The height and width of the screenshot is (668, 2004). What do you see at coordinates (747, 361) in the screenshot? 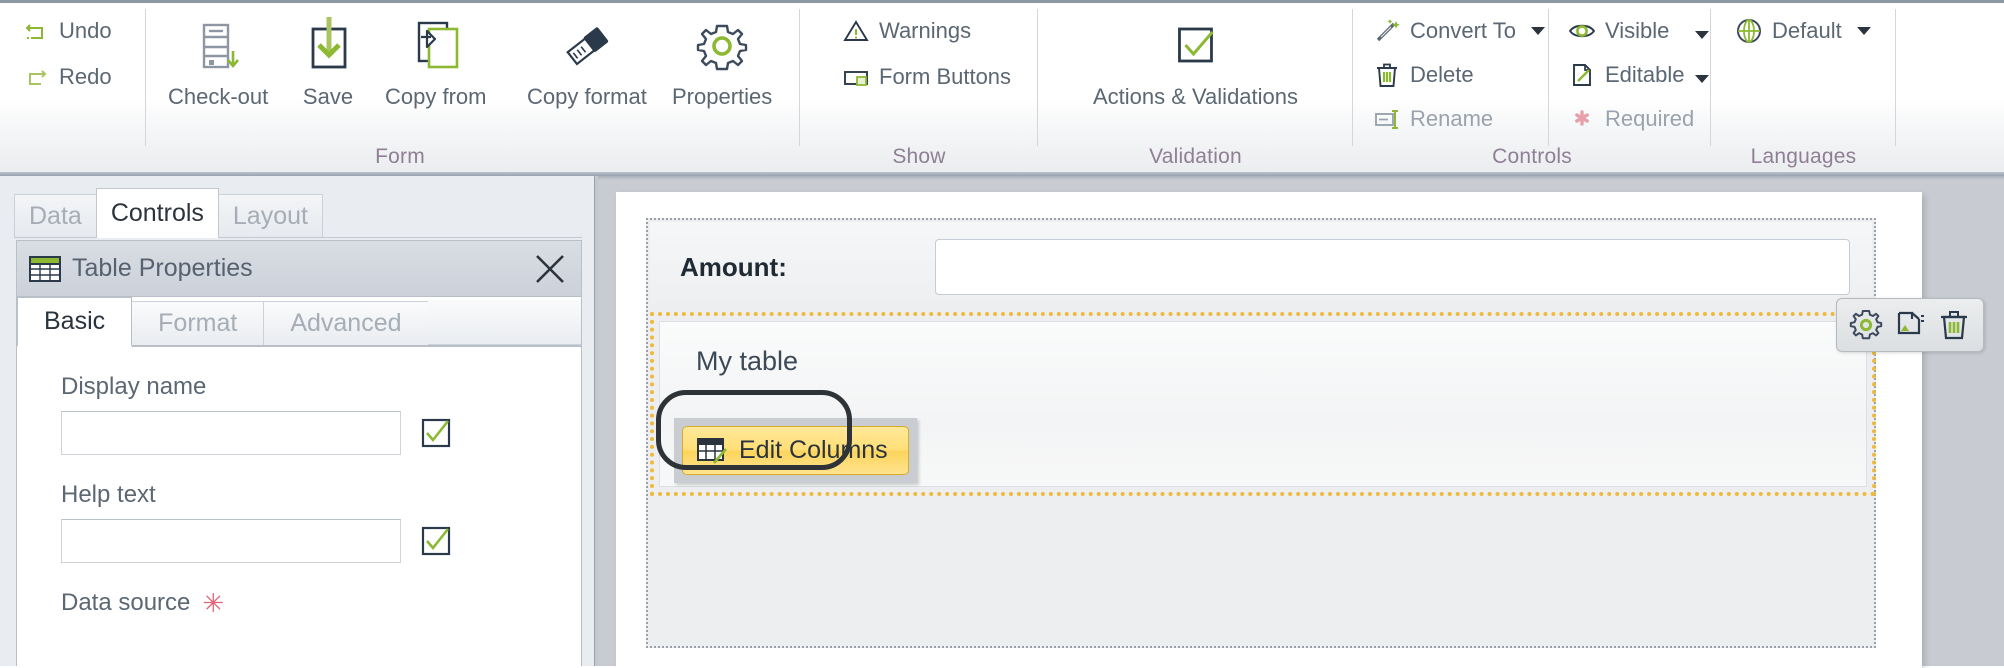
I see `table-title: My table` at bounding box center [747, 361].